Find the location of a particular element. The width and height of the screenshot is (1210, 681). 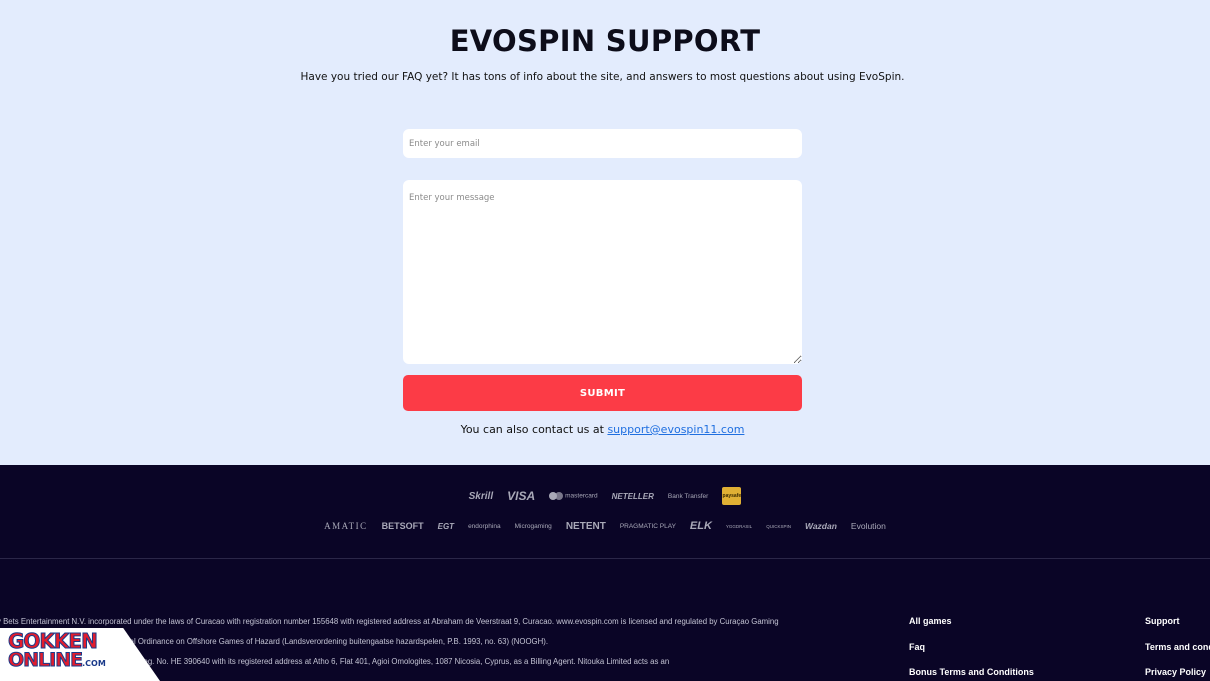

footer-link-faq: Faq is located at coordinates (971, 648).